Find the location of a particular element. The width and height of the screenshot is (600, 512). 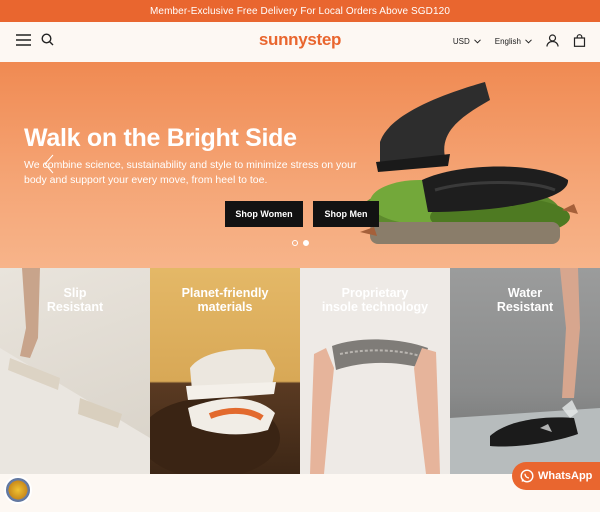

whatsapp-label: WhatsApp is located at coordinates (565, 476).